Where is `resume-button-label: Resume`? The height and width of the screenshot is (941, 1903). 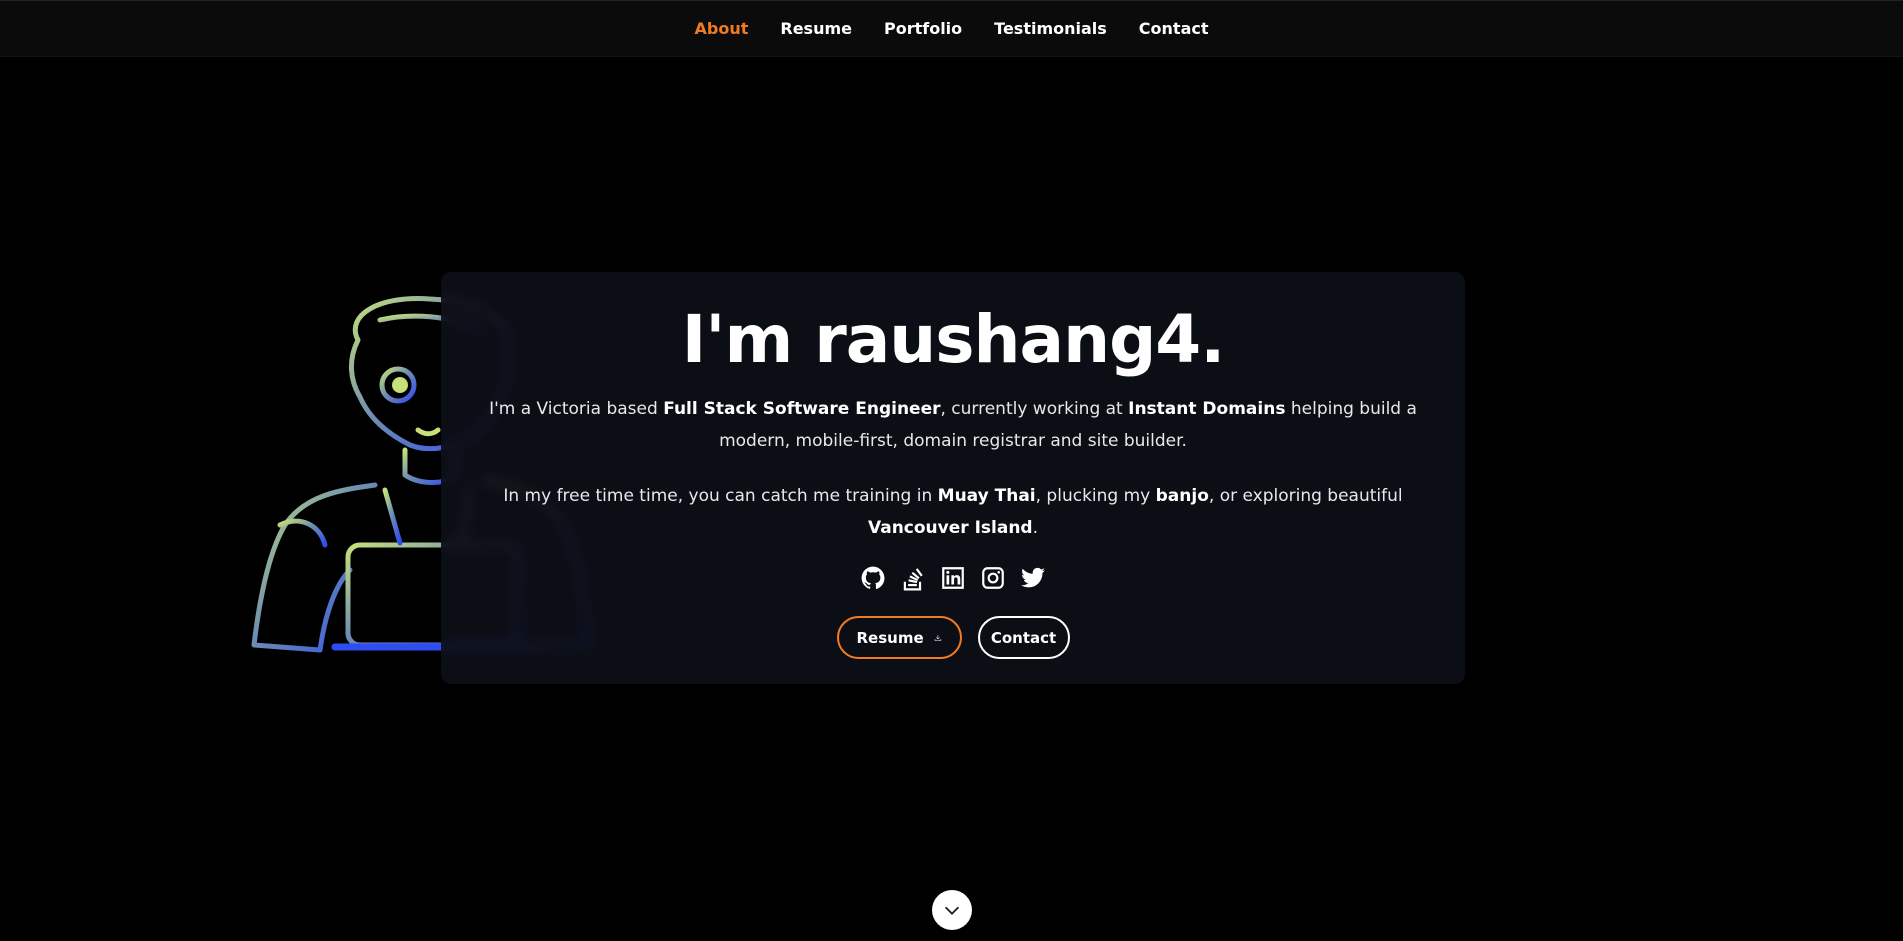 resume-button-label: Resume is located at coordinates (890, 637).